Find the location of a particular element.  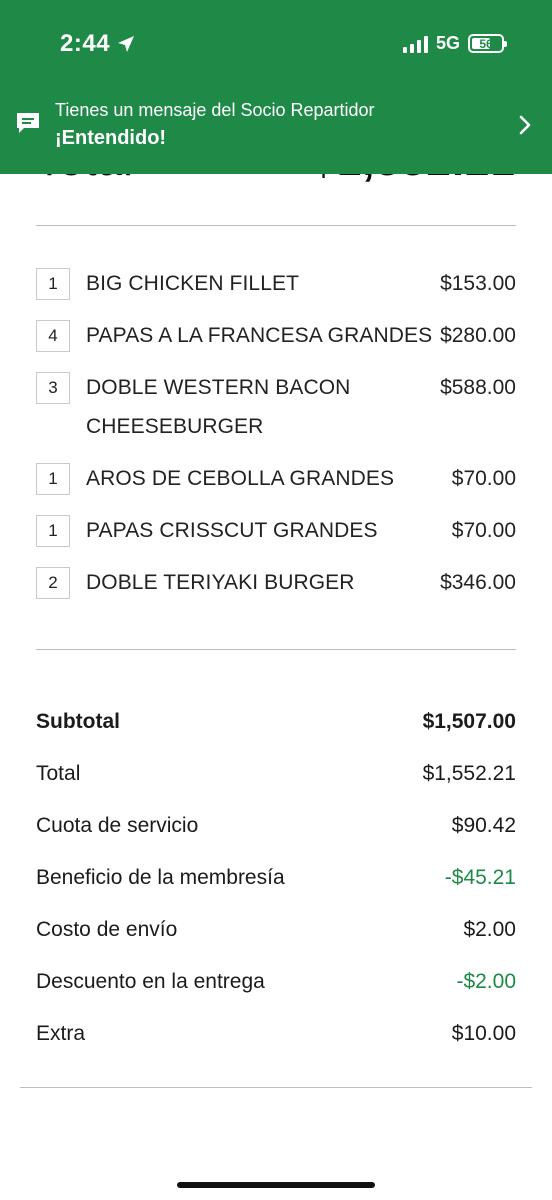

summary-row-membership-benefit: Beneficio de la membresía -$45.21 is located at coordinates (276, 878).